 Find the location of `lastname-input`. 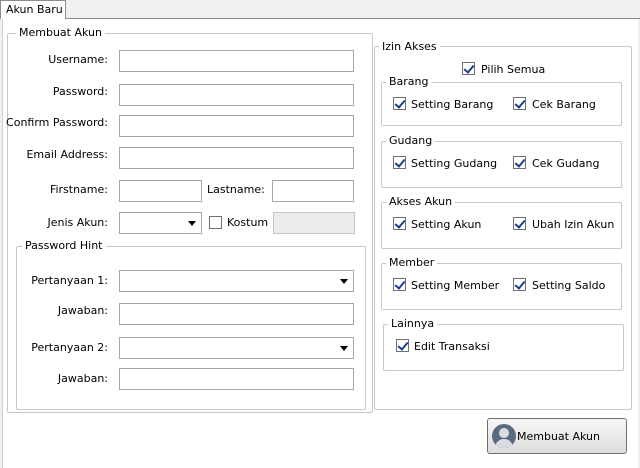

lastname-input is located at coordinates (313, 191).